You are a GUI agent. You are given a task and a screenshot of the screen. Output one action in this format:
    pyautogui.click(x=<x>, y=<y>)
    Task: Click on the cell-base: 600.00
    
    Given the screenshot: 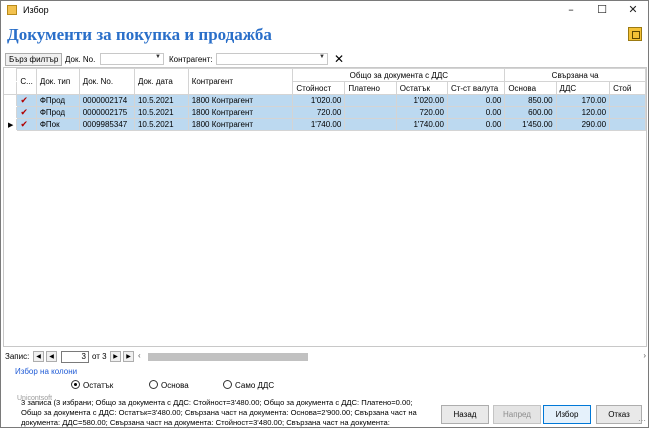 What is the action you would take?
    pyautogui.click(x=530, y=112)
    